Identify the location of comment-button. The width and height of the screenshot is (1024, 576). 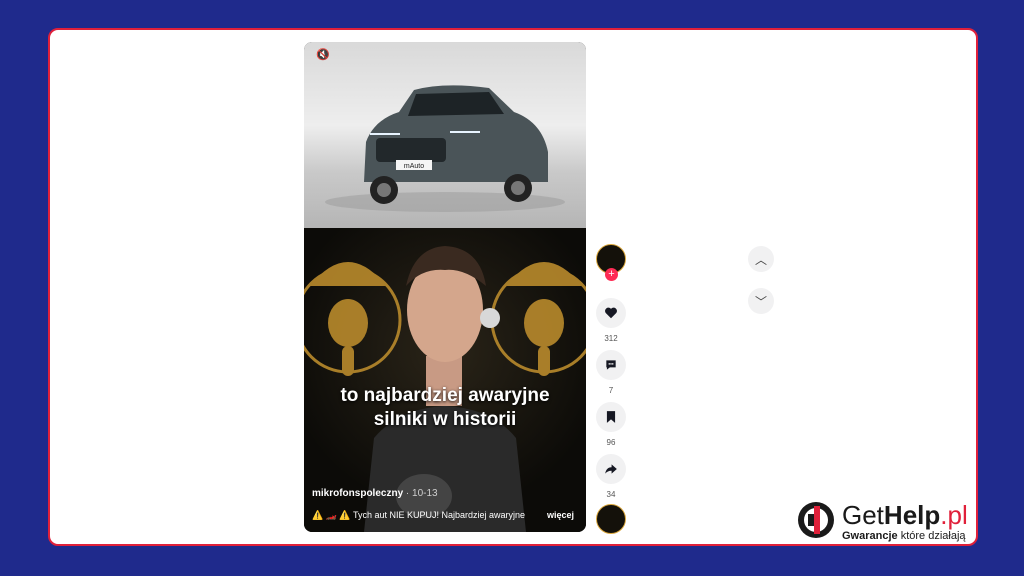
(611, 365).